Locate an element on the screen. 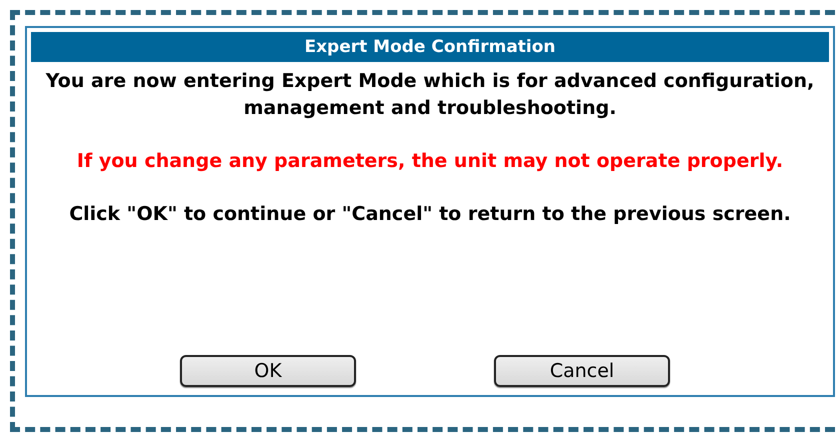 This screenshot has height=435, width=839. warning-message: If you change any parameters, the unit may not operate properly. is located at coordinates (430, 161).